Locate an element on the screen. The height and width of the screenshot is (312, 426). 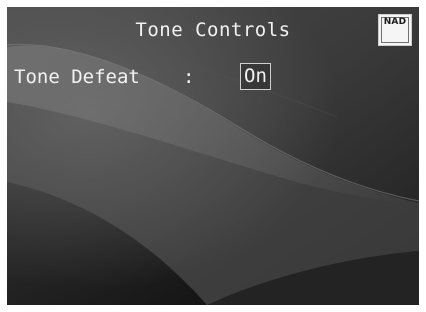
logo-text: NAD is located at coordinates (395, 22).